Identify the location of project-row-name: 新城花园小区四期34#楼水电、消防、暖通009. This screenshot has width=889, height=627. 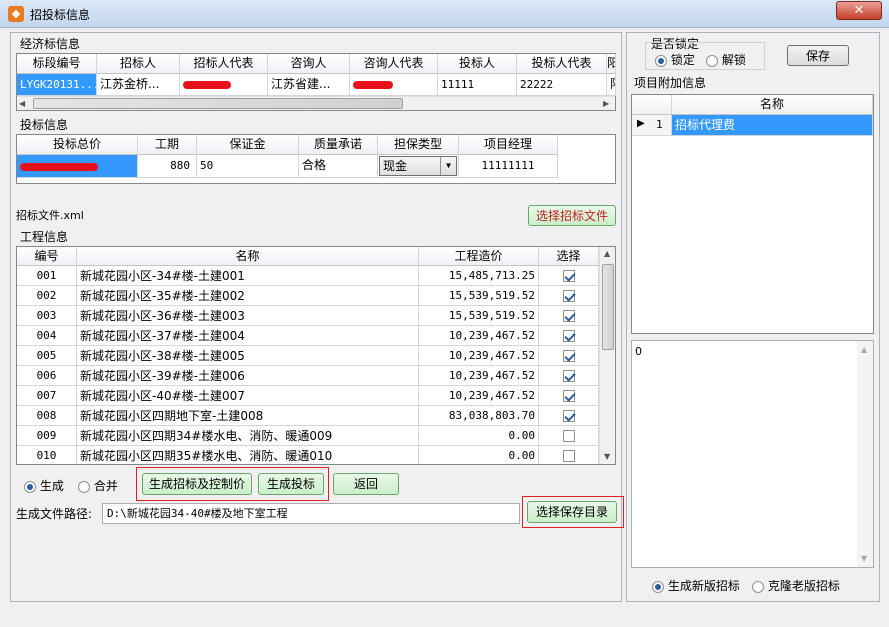
(248, 436).